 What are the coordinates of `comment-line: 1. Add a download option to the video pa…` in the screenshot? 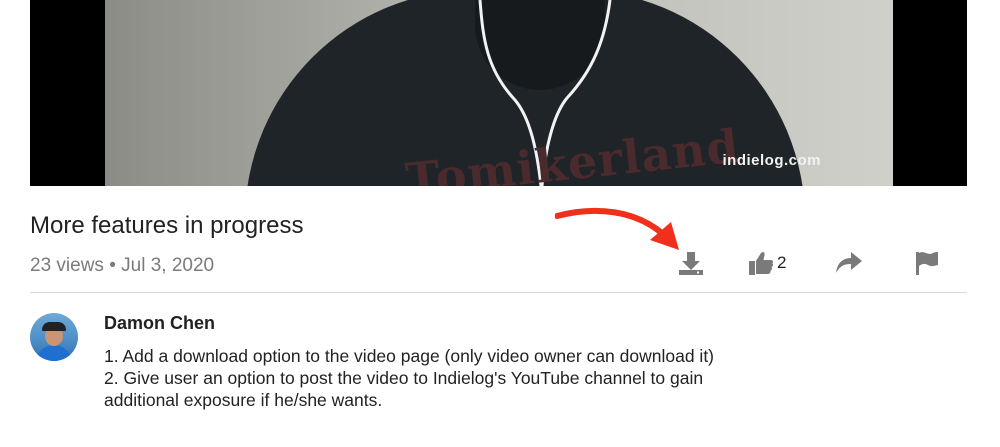 It's located at (409, 356).